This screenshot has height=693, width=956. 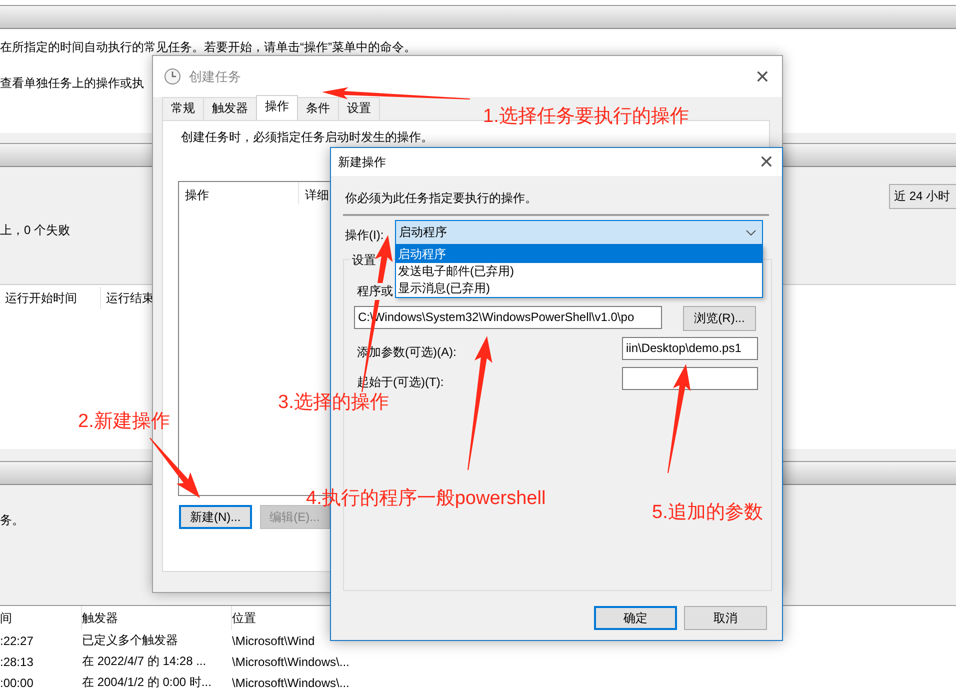 What do you see at coordinates (579, 232) in the screenshot?
I see `action-dropdown: 启动程序` at bounding box center [579, 232].